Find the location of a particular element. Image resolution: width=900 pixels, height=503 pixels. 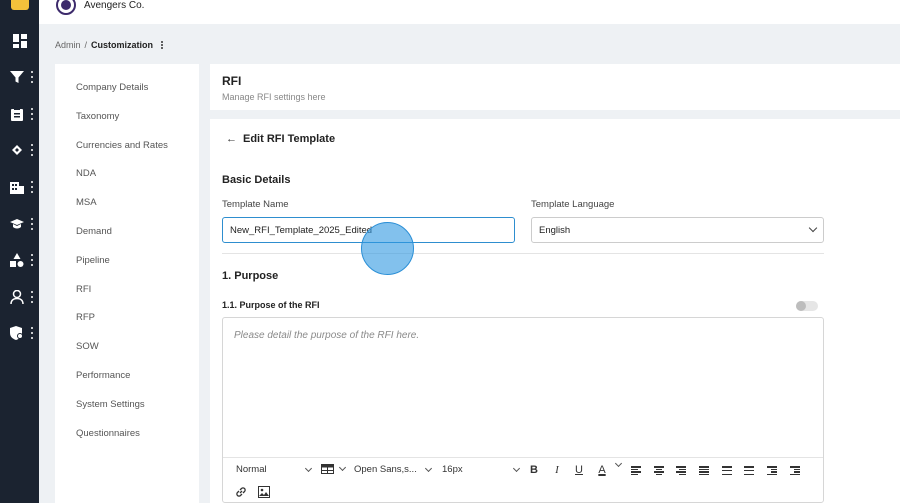

breadcrumb: Admin / Customization is located at coordinates (109, 45).